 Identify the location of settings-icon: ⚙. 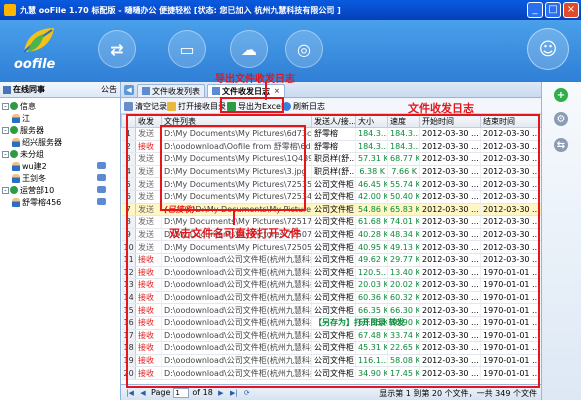
(561, 119).